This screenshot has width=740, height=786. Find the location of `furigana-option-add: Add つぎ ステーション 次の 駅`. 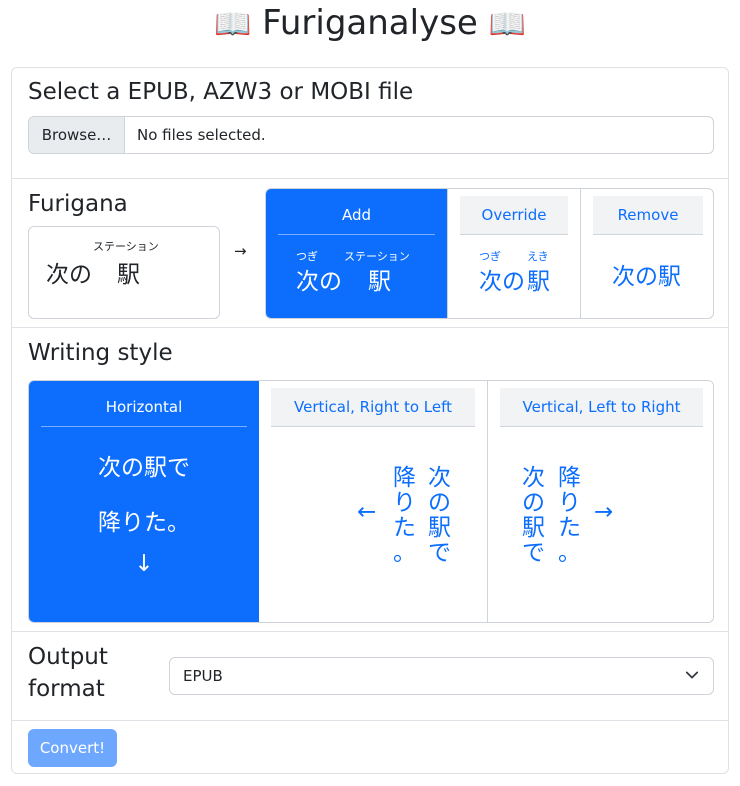

furigana-option-add: Add つぎ ステーション 次の 駅 is located at coordinates (356, 253).